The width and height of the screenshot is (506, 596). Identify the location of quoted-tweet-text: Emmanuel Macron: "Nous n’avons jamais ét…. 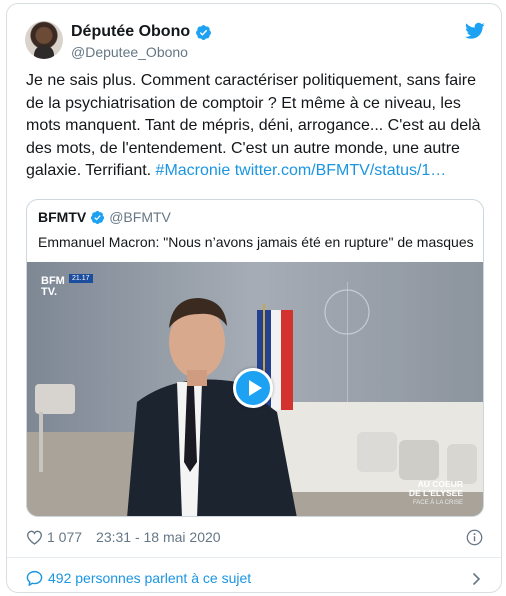
(256, 242).